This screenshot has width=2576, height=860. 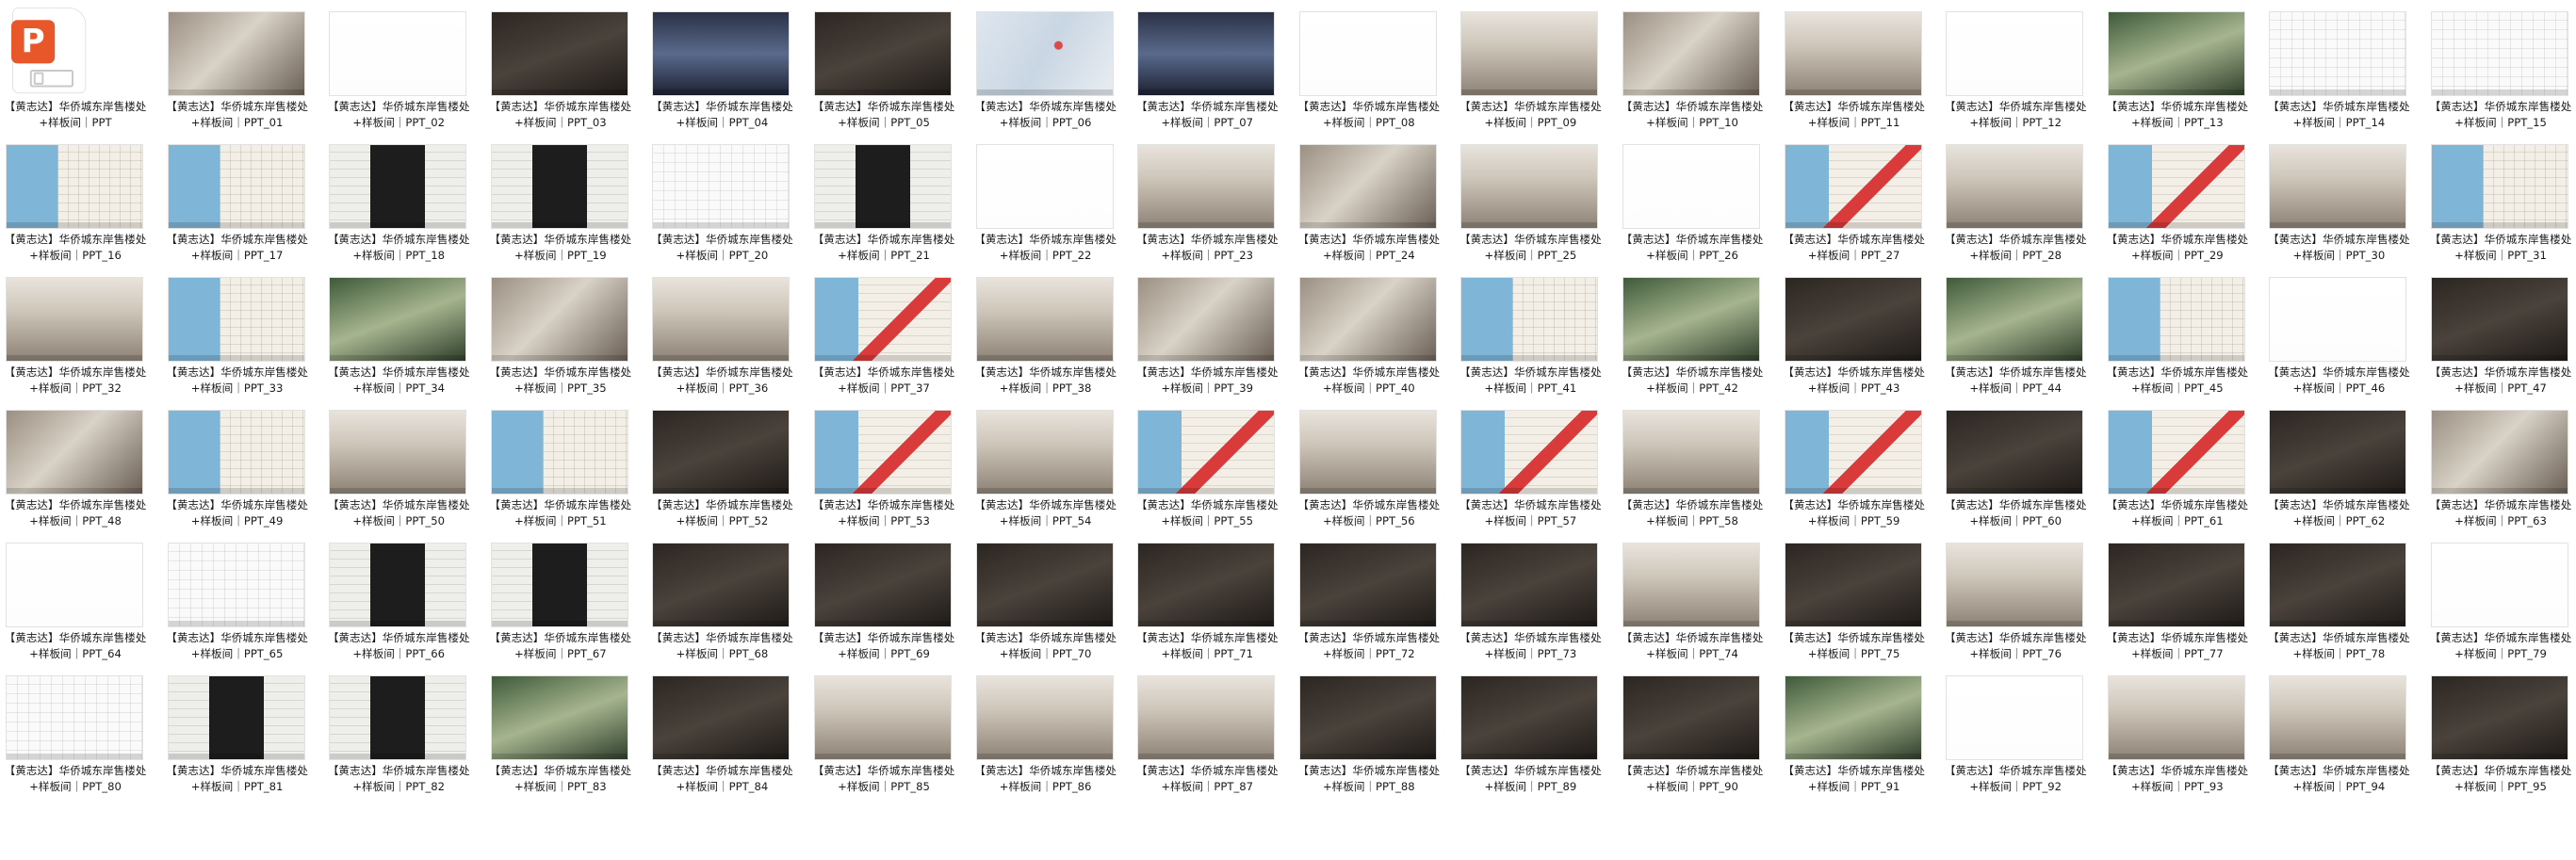 What do you see at coordinates (1862, 74) in the screenshot?
I see `file-item-slide: 【黄志达】华侨城东岸售楼处+样板间｜PPT_11` at bounding box center [1862, 74].